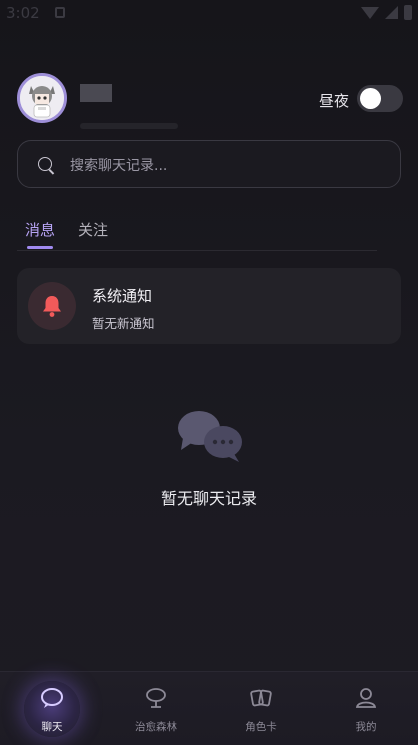  I want to click on nav-label-mine: 我的, so click(366, 727).